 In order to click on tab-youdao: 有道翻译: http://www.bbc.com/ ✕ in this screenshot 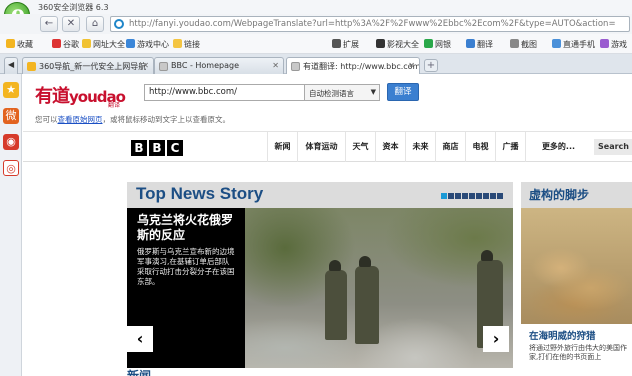, I will do `click(353, 66)`.